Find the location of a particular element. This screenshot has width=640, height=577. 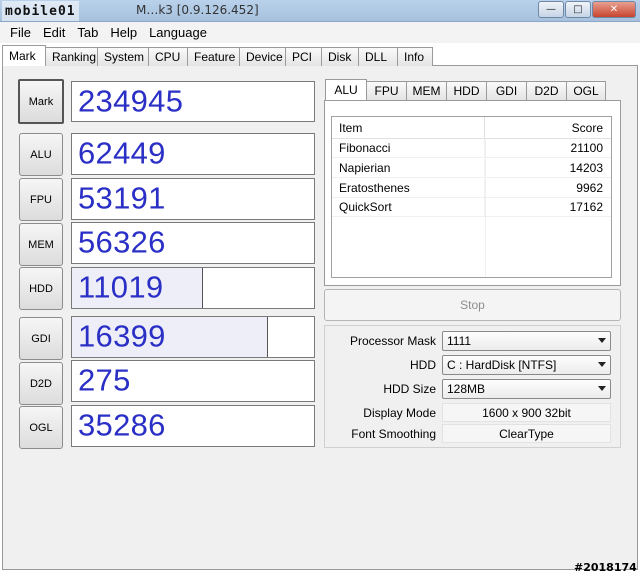

row-item: Fibonacci is located at coordinates (408, 148).